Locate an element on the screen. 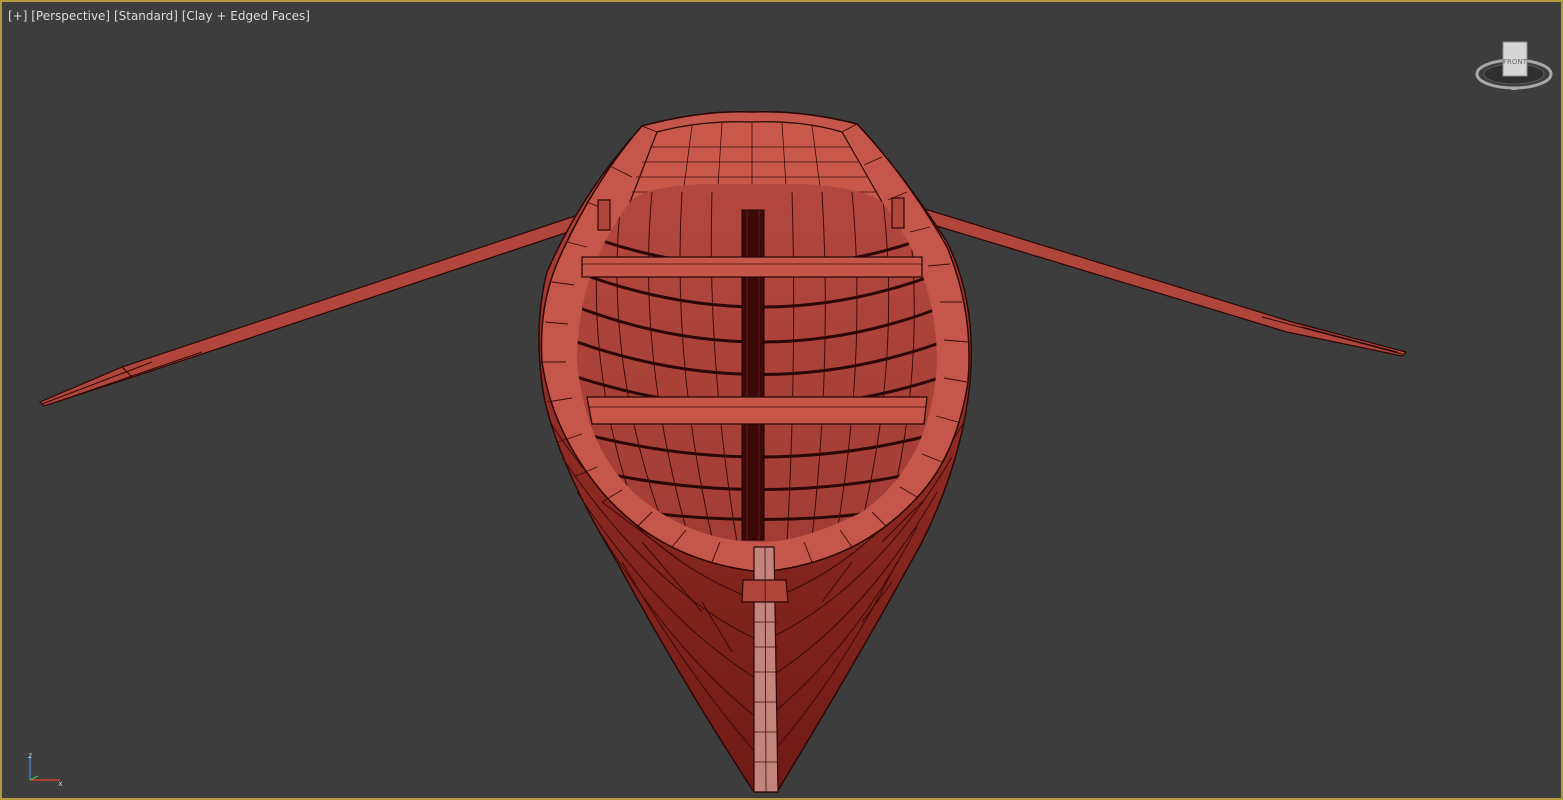 Image resolution: width=1563 pixels, height=800 pixels. front-thwart is located at coordinates (752, 267).